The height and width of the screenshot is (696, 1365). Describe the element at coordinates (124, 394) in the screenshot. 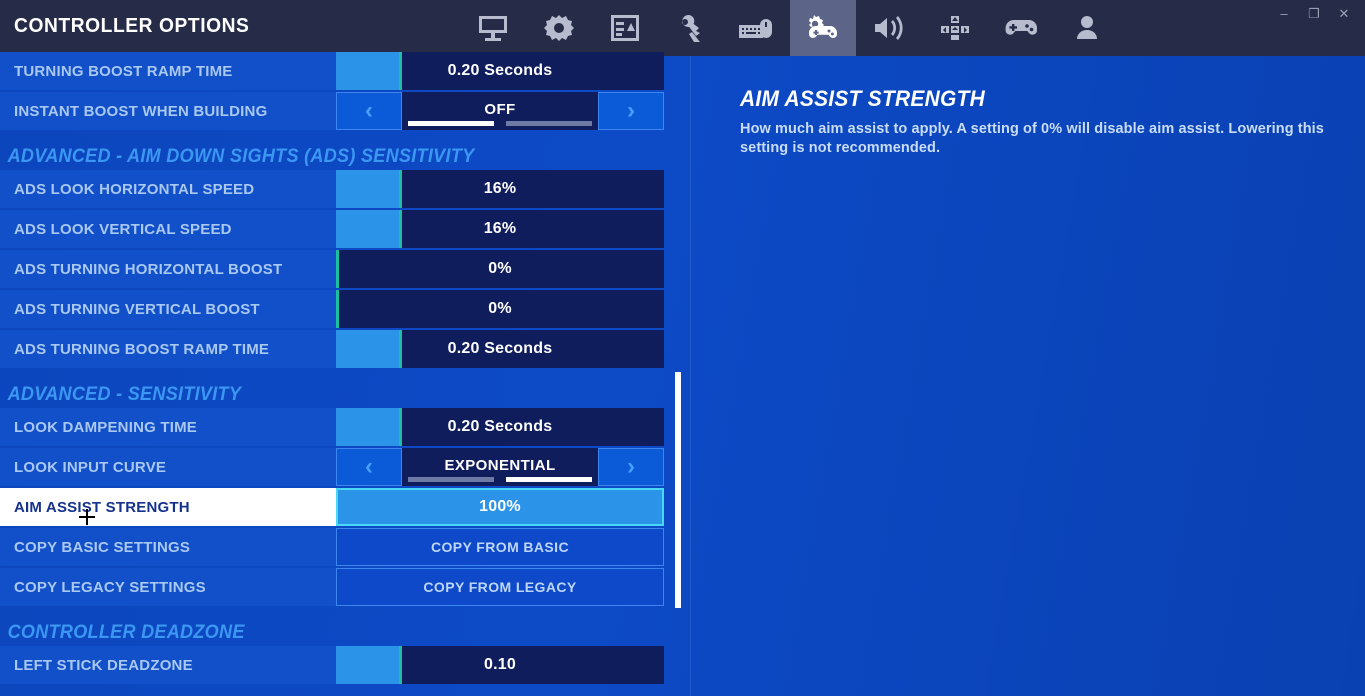

I see `settings-section-header: ADVANCED - SENSITIVITY` at that location.